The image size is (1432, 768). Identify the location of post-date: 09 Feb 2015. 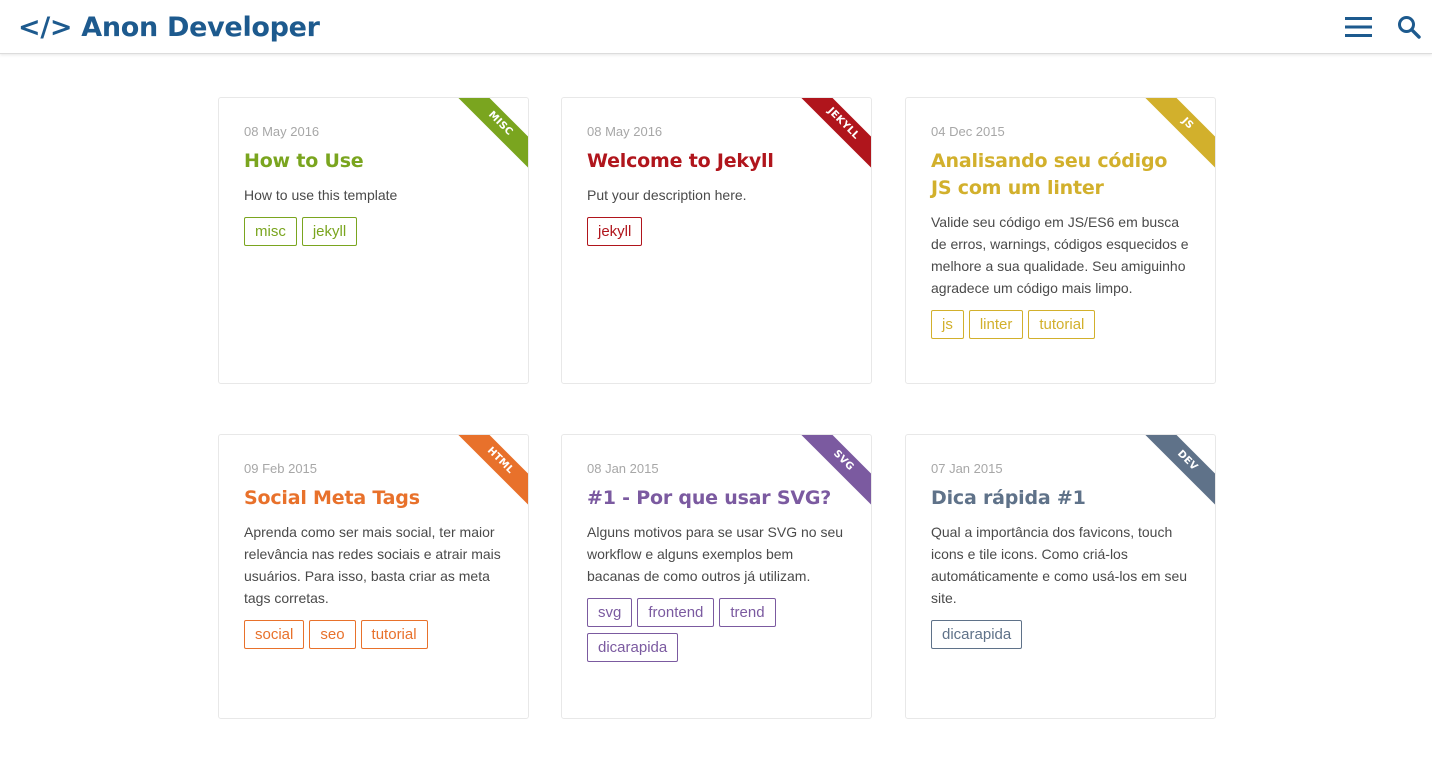
(281, 468).